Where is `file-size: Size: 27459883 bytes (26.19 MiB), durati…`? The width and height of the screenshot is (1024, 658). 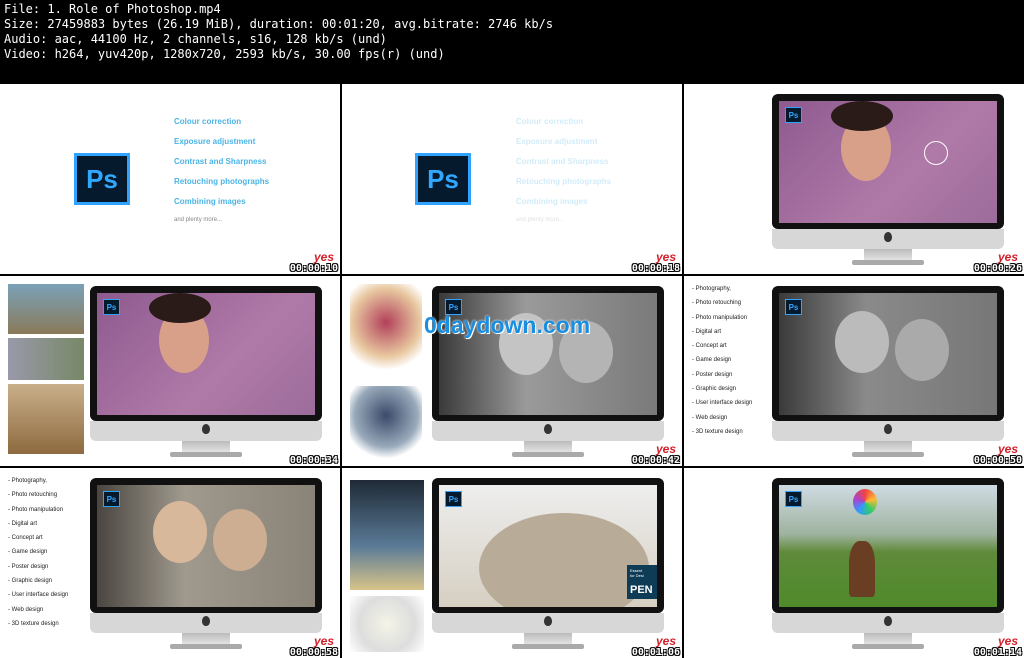 file-size: Size: 27459883 bytes (26.19 MiB), durati… is located at coordinates (279, 24).